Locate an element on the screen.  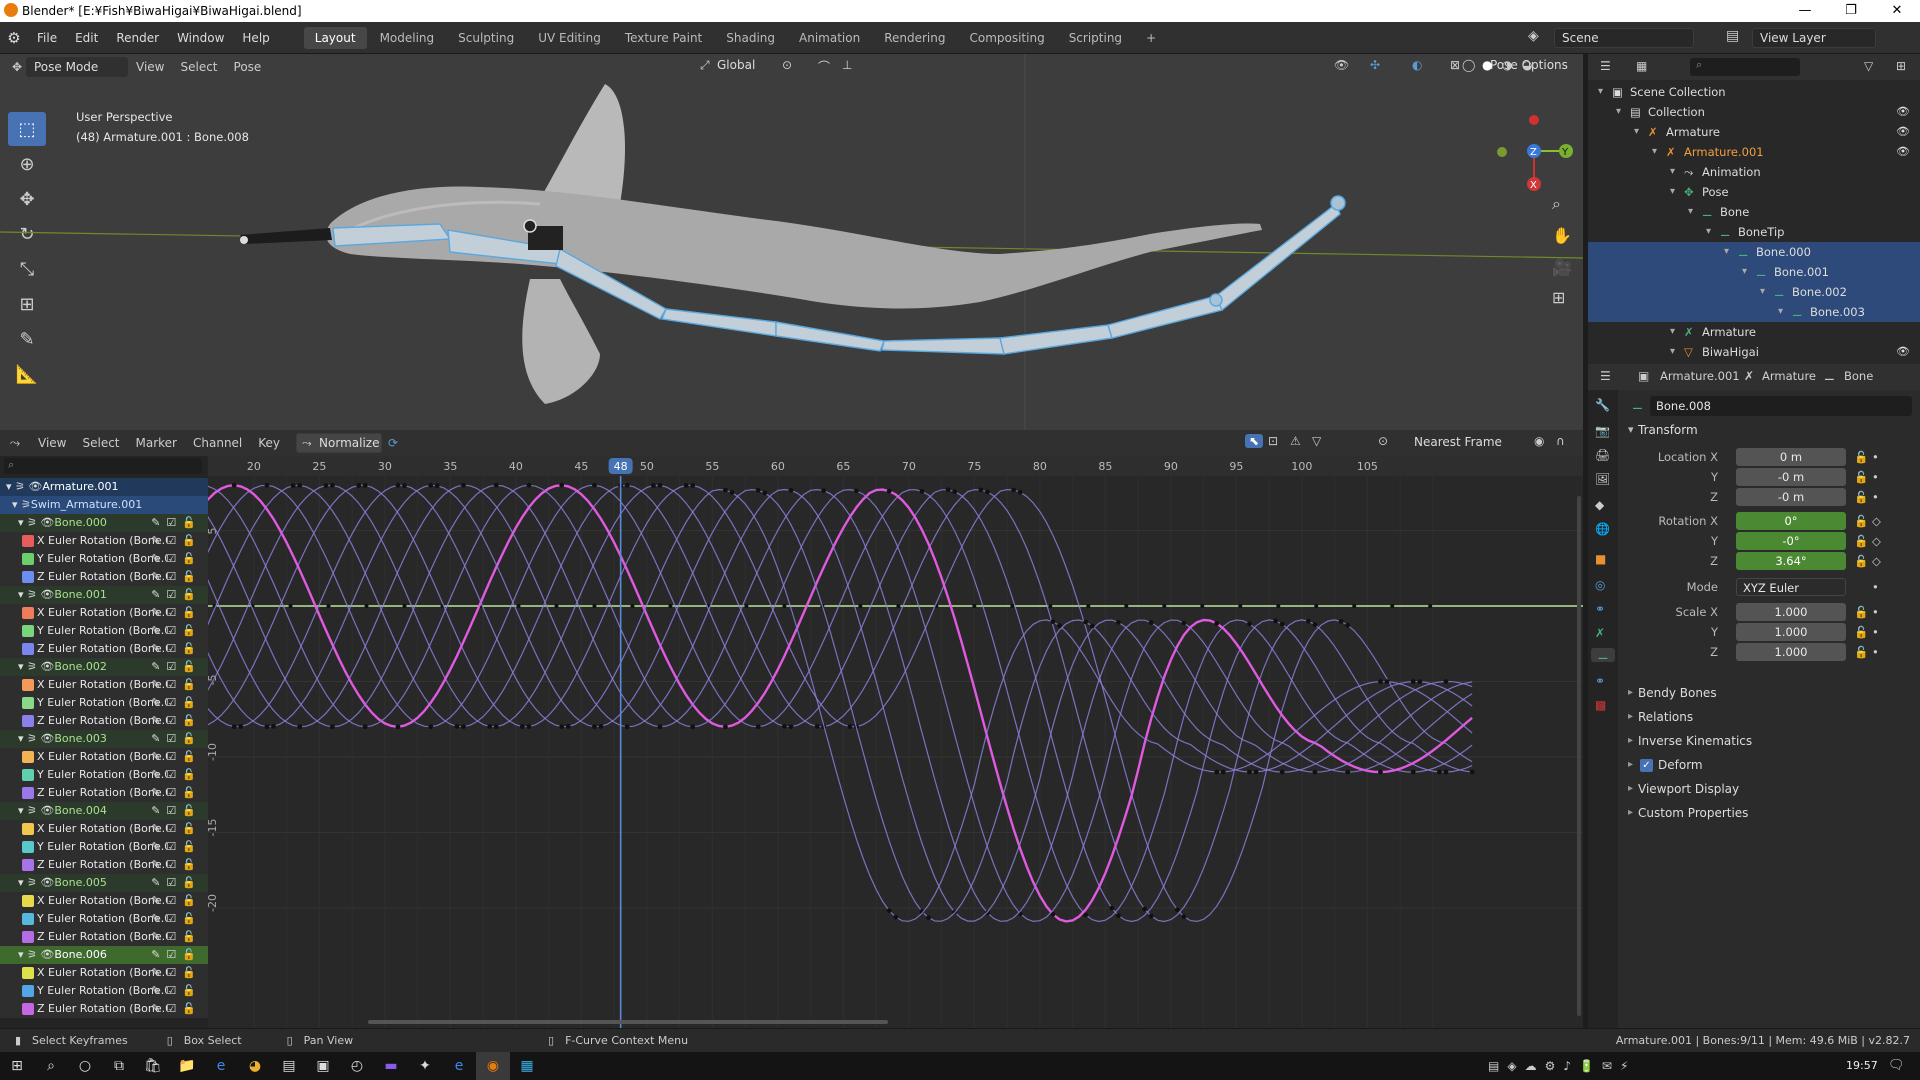
outliner-item: ▾ ▣ Scene Collection is located at coordinates (1754, 92).